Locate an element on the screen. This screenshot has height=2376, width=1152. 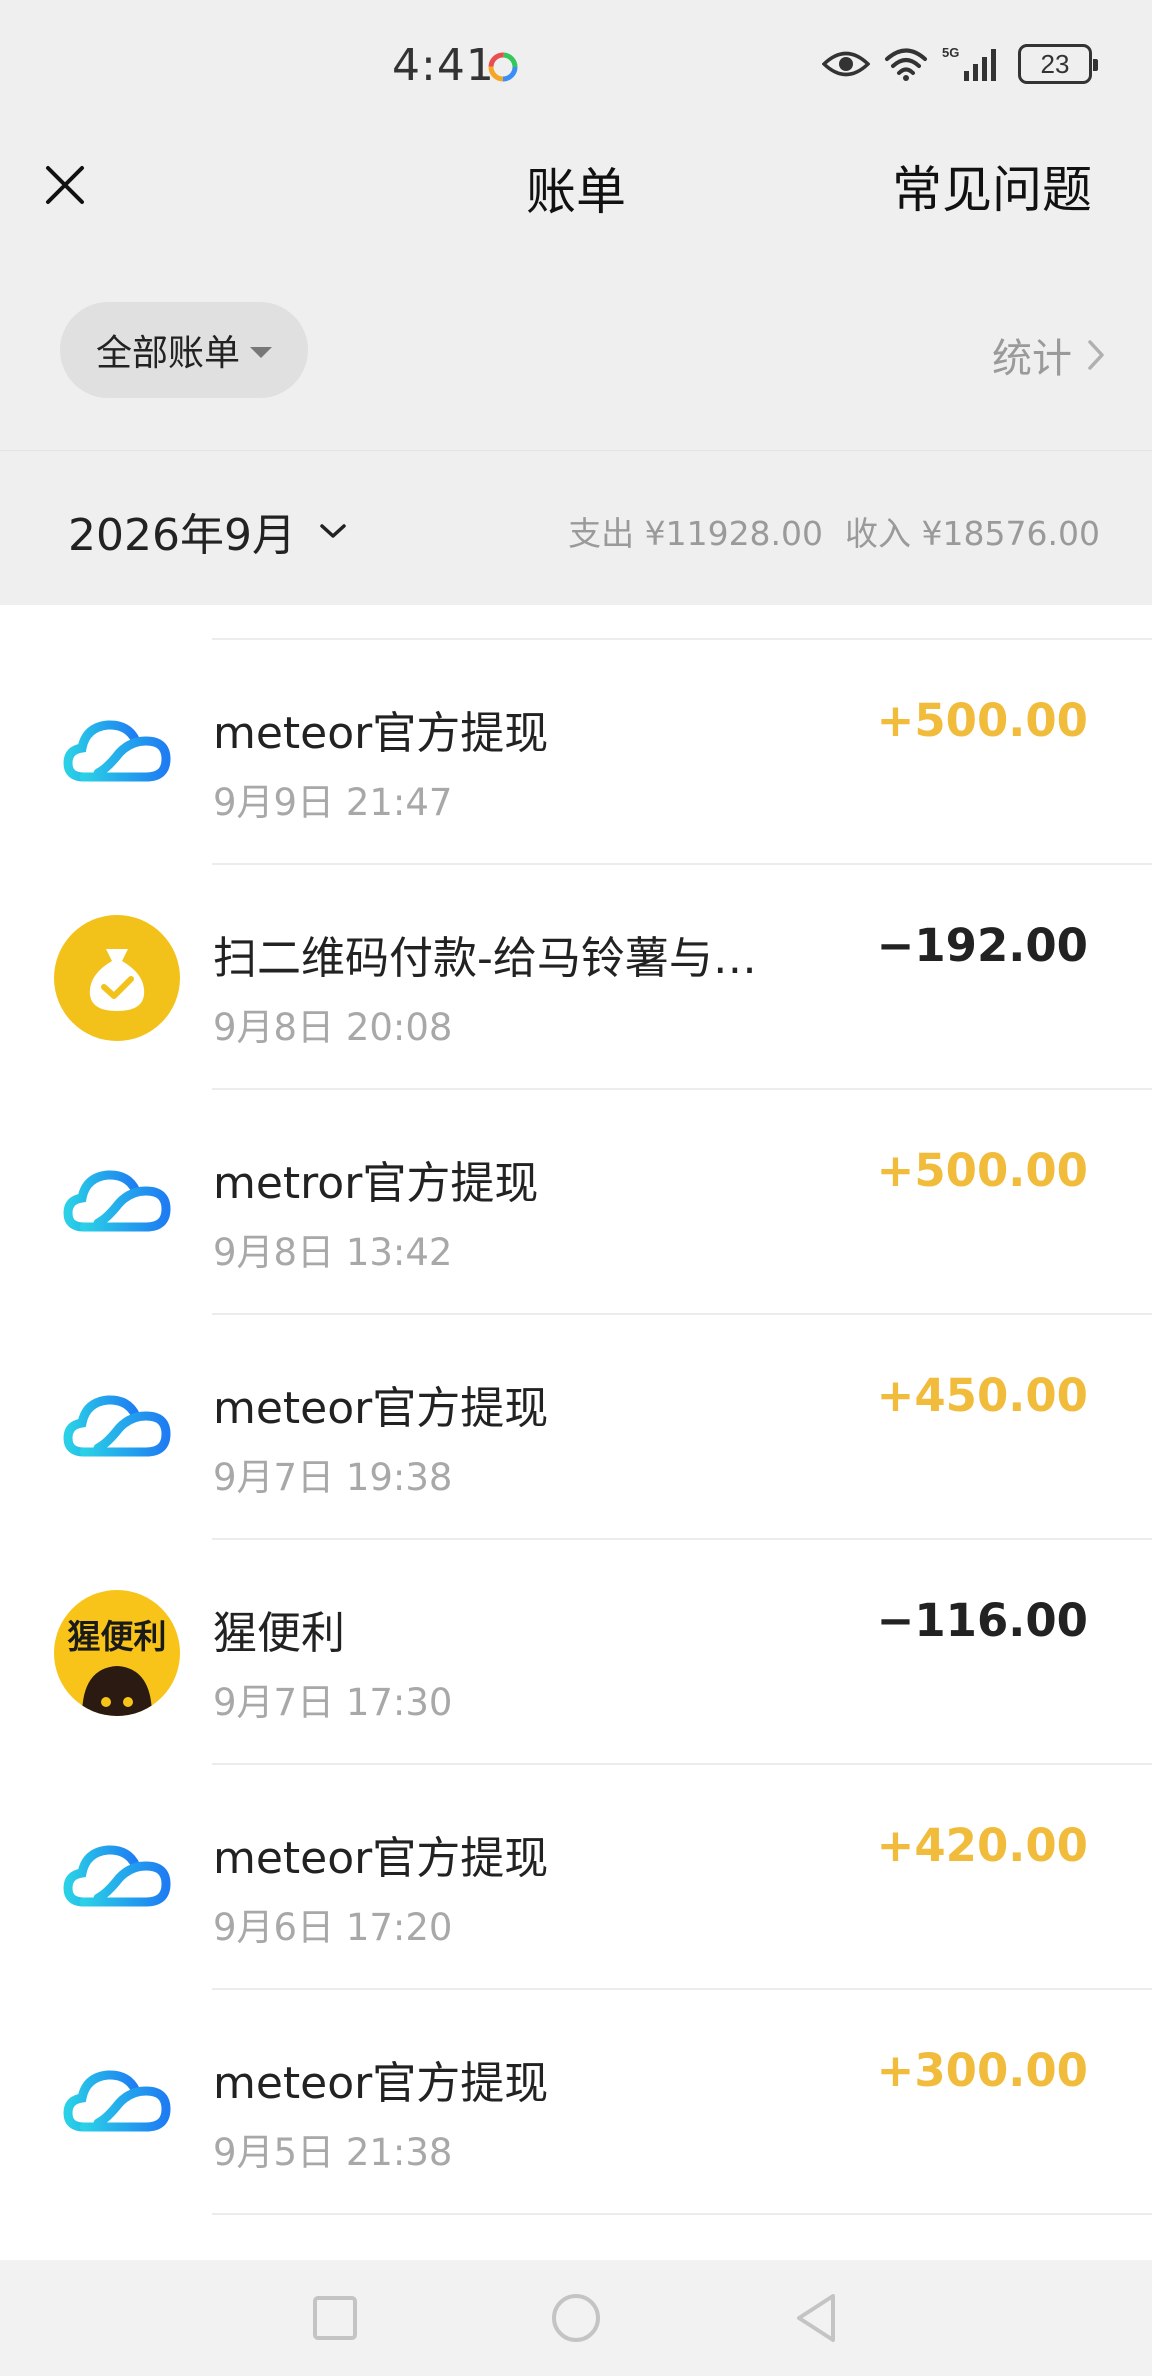
transaction-amount: −192.00 is located at coordinates (982, 945).